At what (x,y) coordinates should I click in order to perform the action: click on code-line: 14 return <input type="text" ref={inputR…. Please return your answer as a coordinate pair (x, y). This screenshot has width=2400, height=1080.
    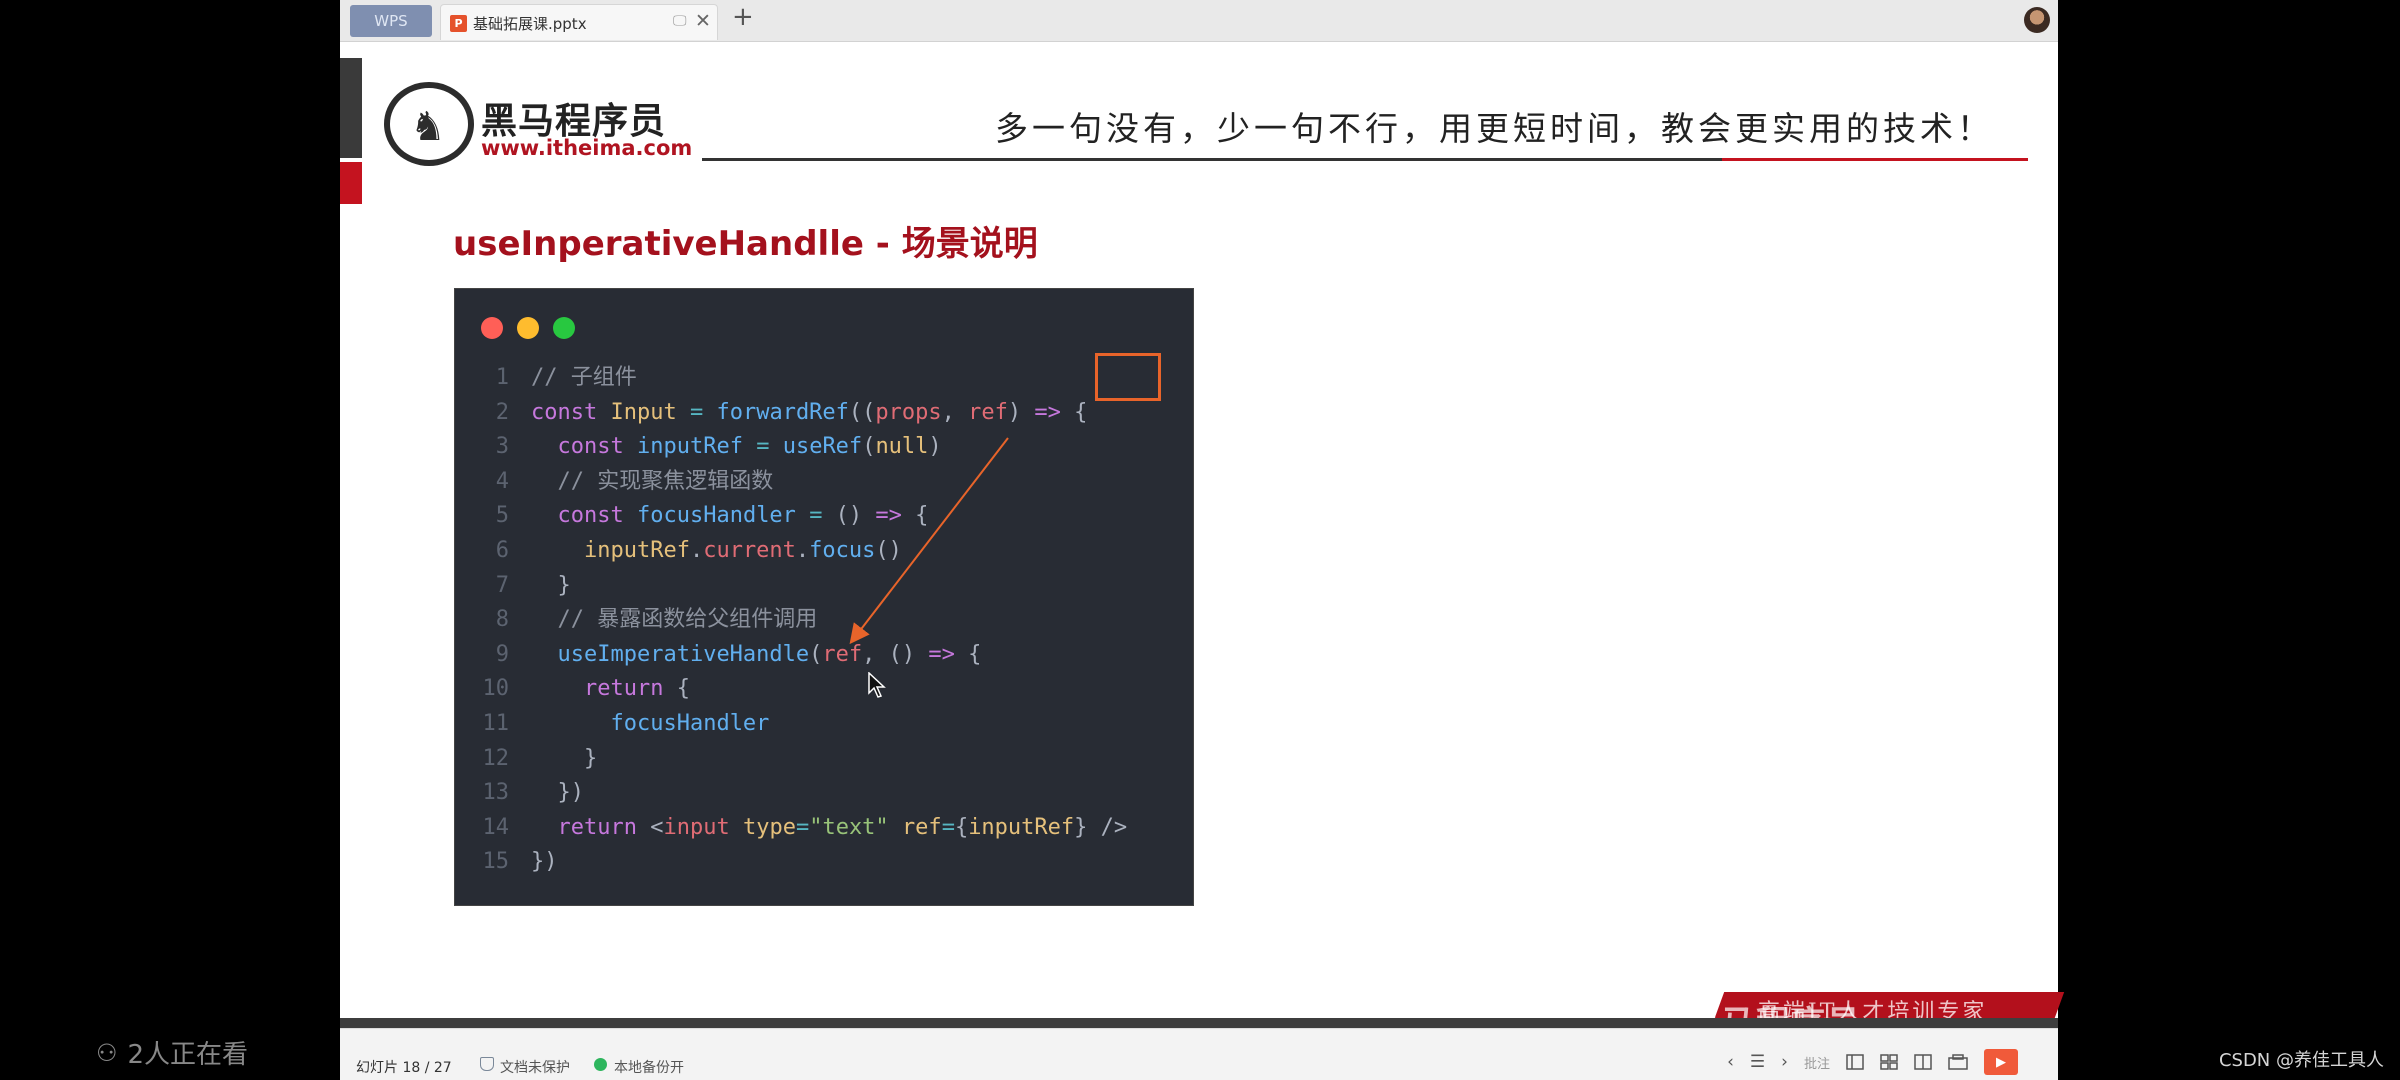
    Looking at the image, I should click on (825, 828).